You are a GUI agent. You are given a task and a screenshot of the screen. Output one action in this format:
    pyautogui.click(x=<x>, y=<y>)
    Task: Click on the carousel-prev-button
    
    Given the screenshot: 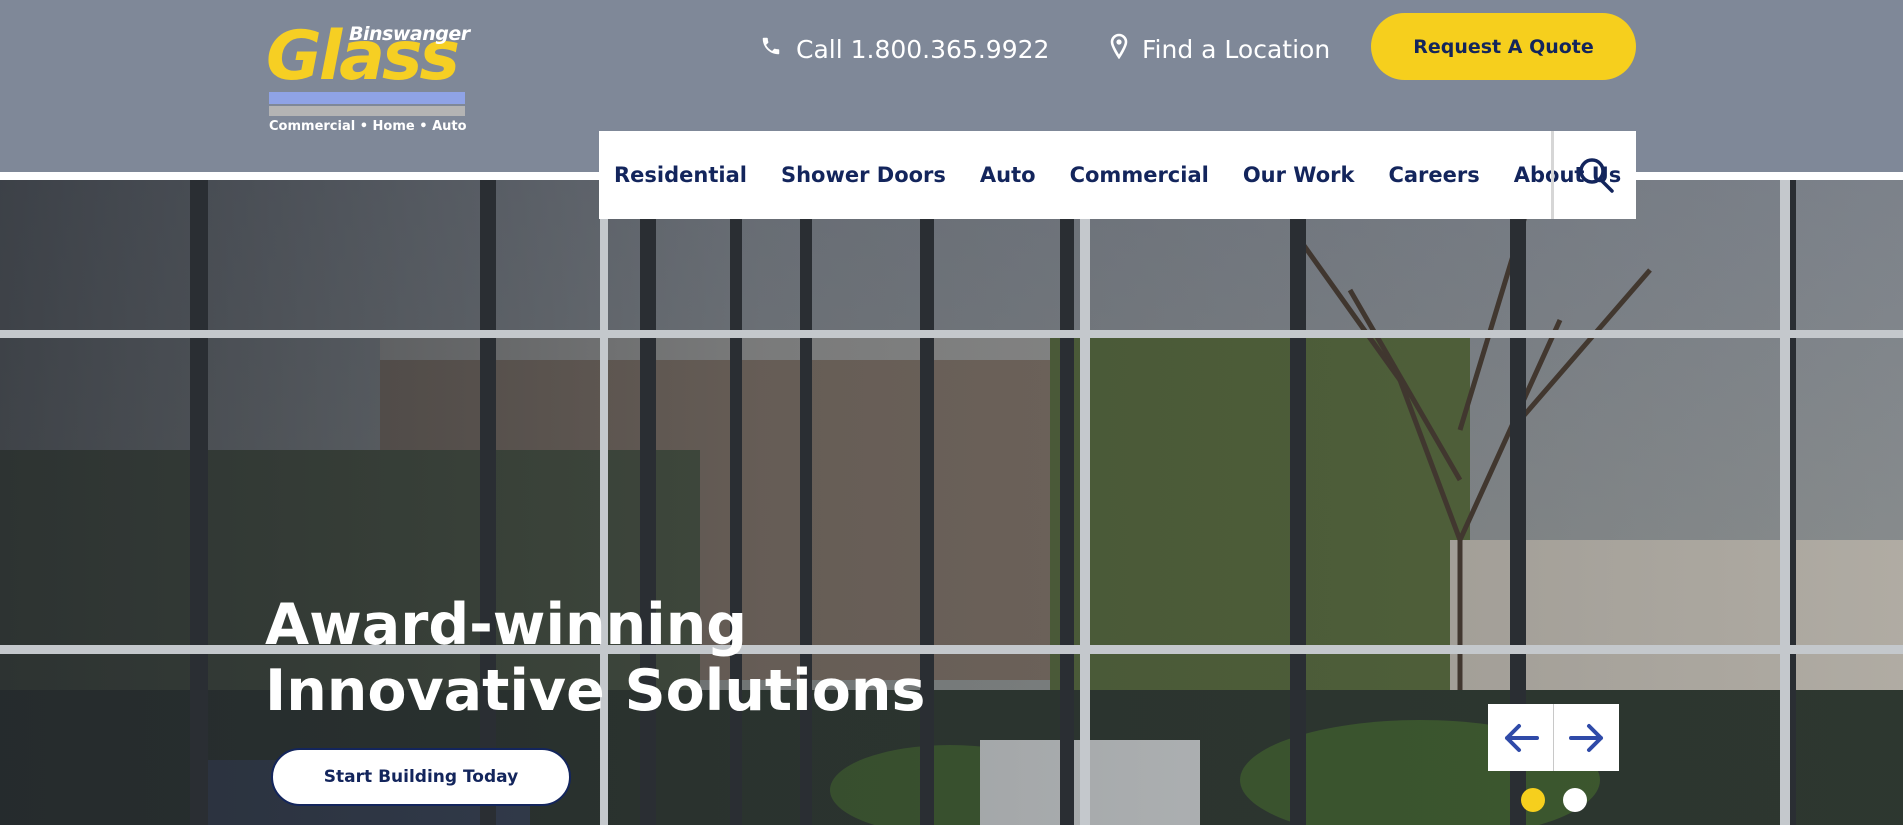 What is the action you would take?
    pyautogui.click(x=1520, y=737)
    